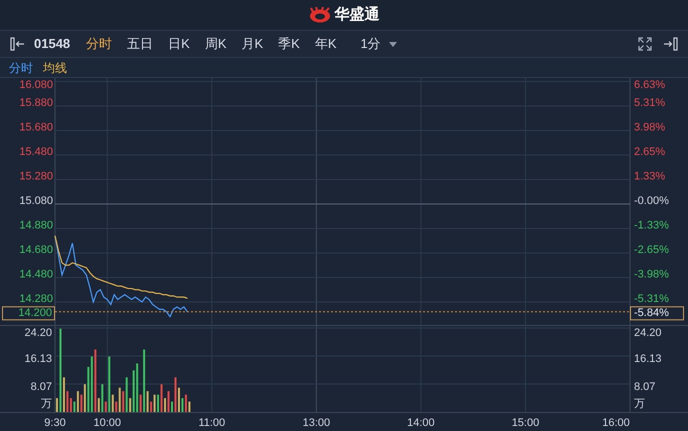 The width and height of the screenshot is (688, 431). I want to click on time-axis-label: 10:00, so click(108, 422).